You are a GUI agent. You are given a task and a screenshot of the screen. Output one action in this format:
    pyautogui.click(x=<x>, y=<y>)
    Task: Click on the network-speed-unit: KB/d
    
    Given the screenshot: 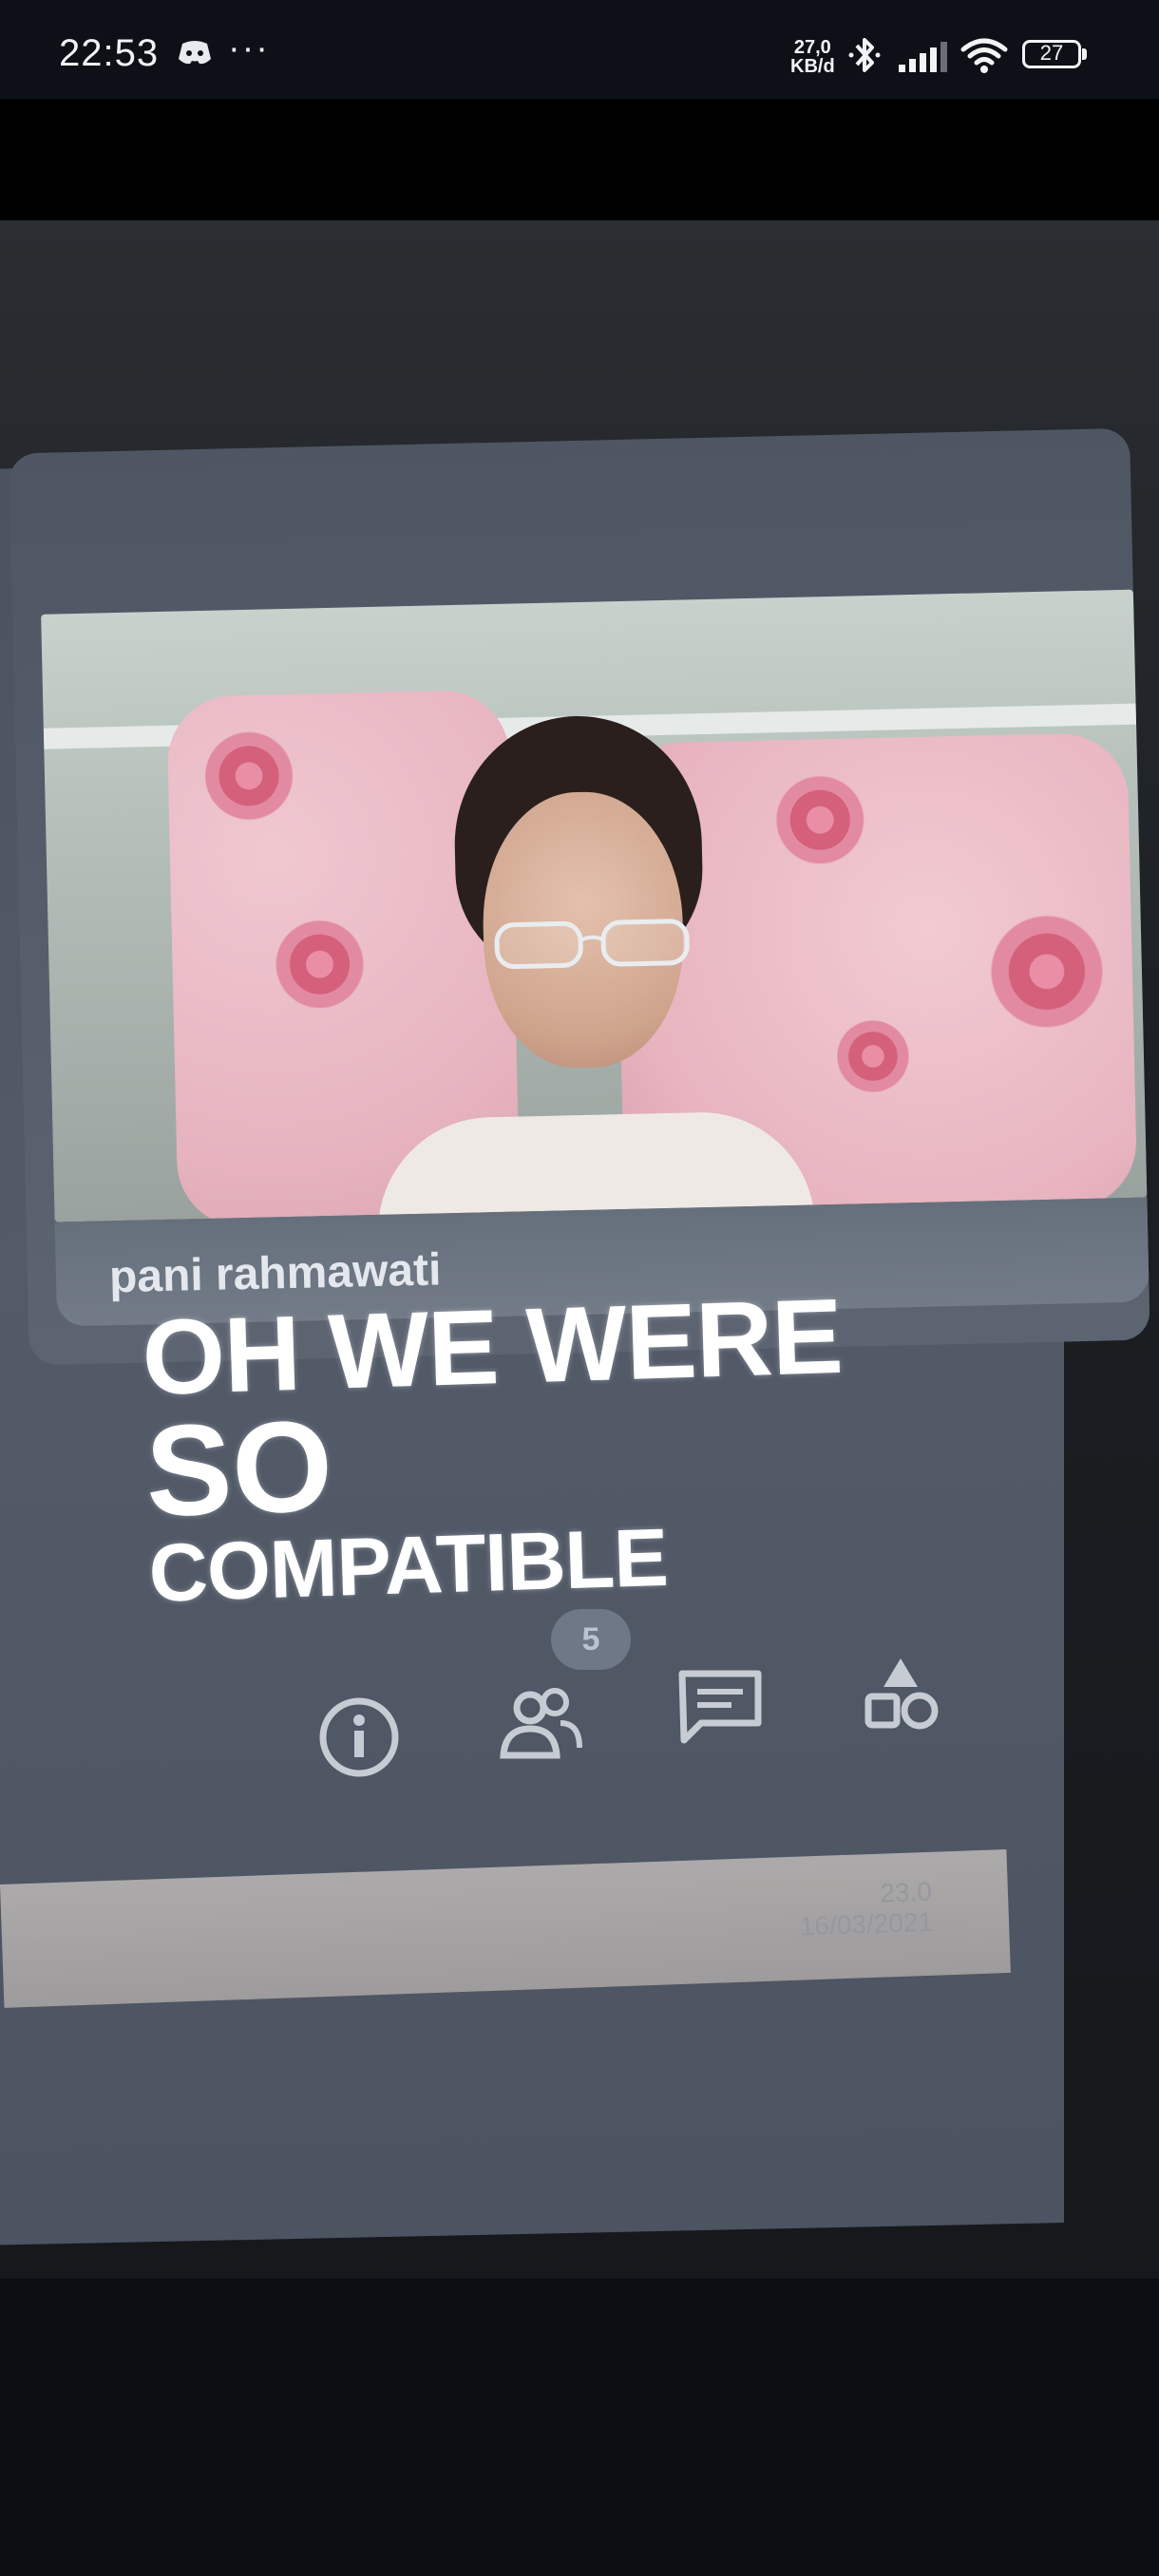 What is the action you would take?
    pyautogui.click(x=812, y=66)
    